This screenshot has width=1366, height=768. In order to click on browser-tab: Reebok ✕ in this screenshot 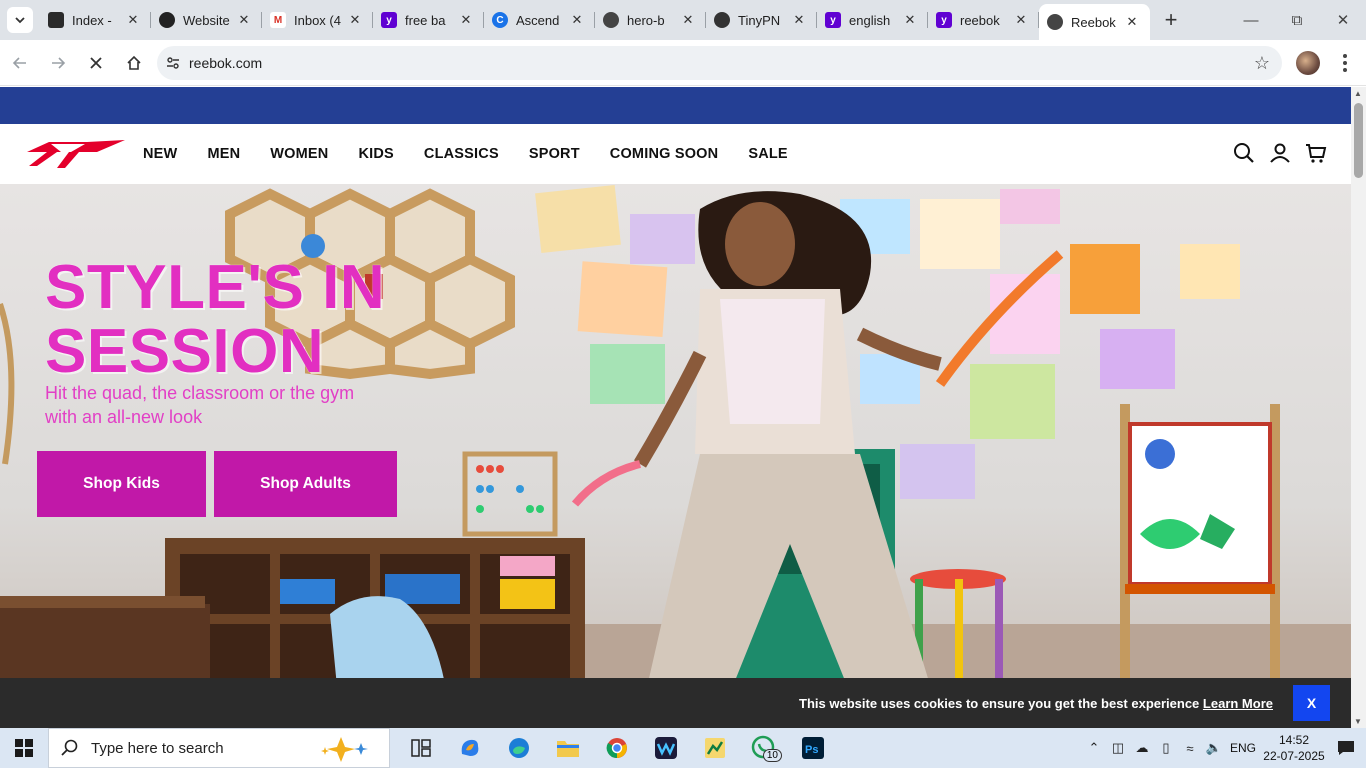, I will do `click(1094, 22)`.